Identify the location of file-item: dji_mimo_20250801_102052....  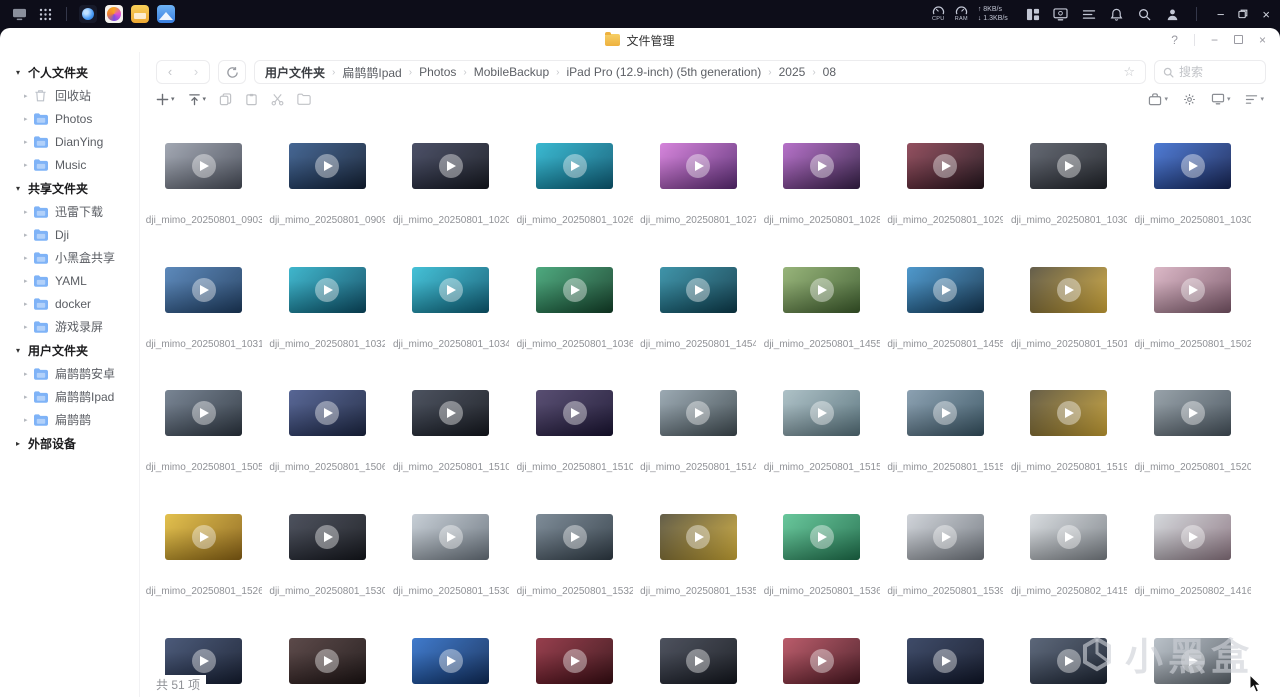
(451, 205).